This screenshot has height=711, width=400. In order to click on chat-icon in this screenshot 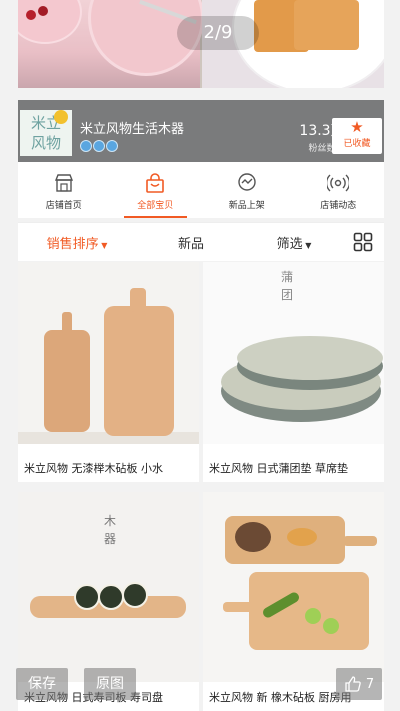, I will do `click(247, 182)`.